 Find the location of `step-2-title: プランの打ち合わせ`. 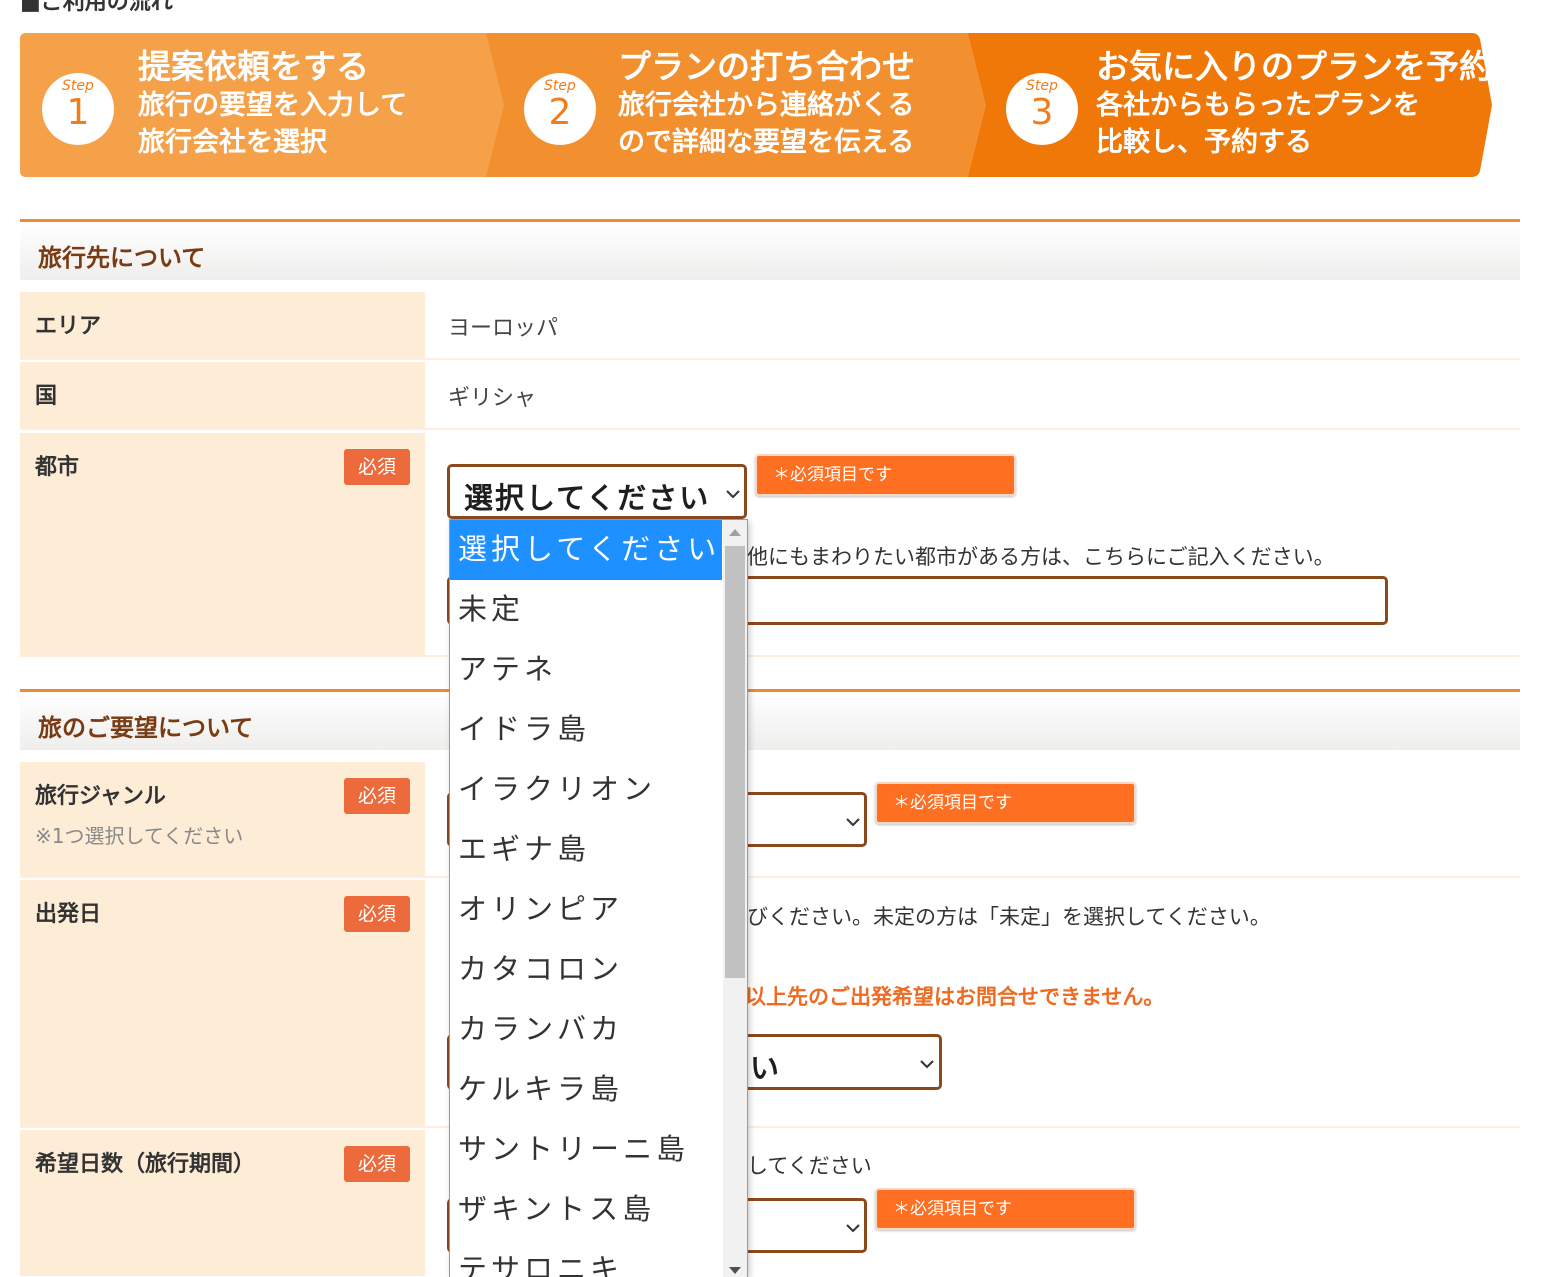

step-2-title: プランの打ち合わせ is located at coordinates (766, 66).